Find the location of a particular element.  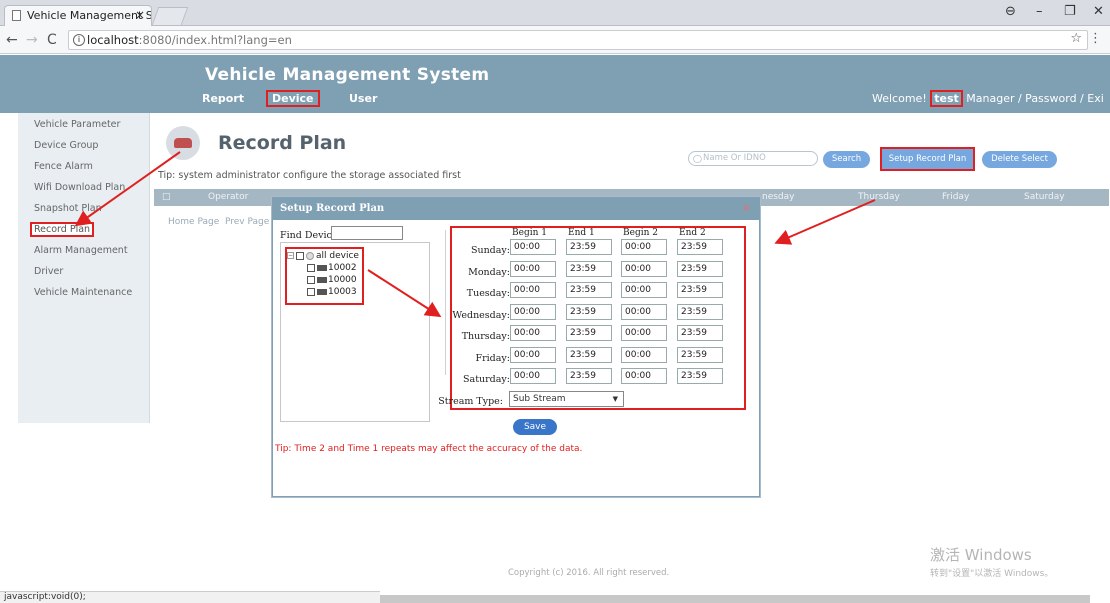

find-device-input is located at coordinates (367, 233).